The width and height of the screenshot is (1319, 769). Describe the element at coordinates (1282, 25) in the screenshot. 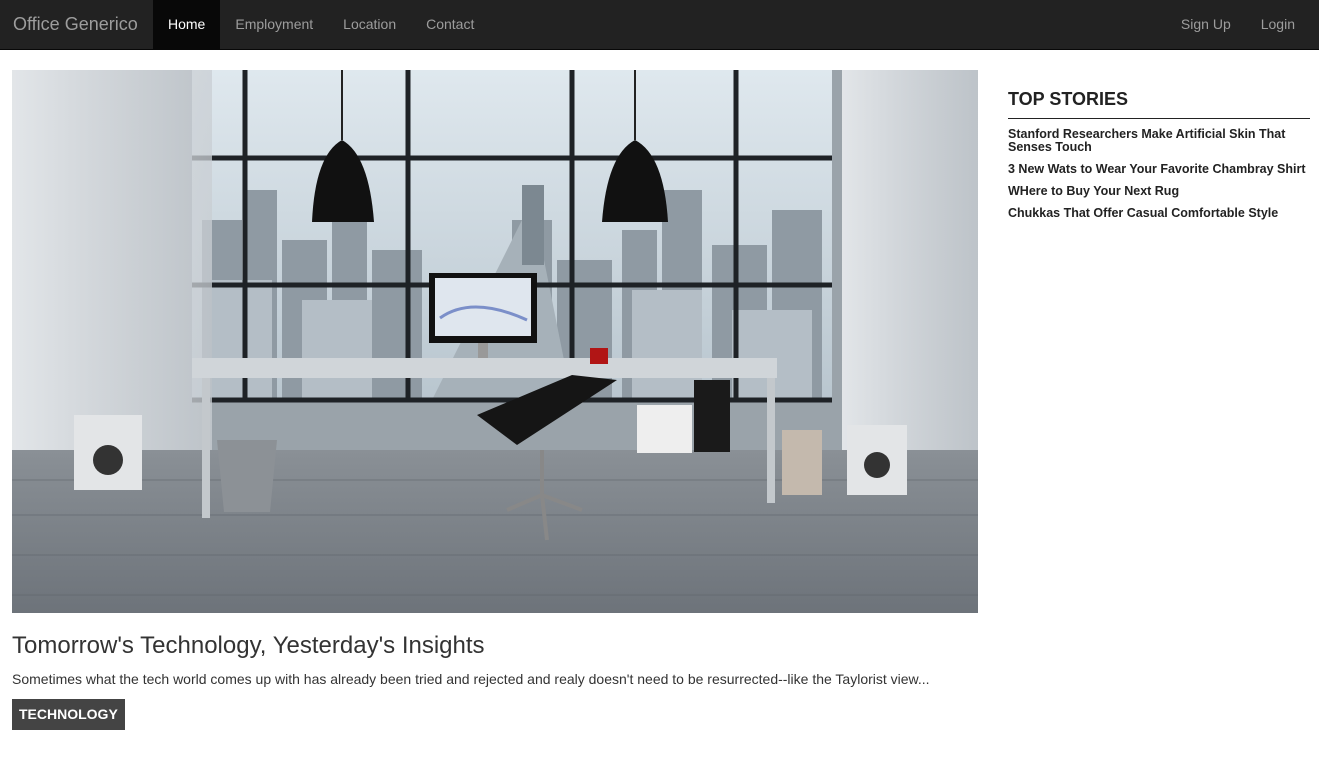

I see `login-link: Login` at that location.